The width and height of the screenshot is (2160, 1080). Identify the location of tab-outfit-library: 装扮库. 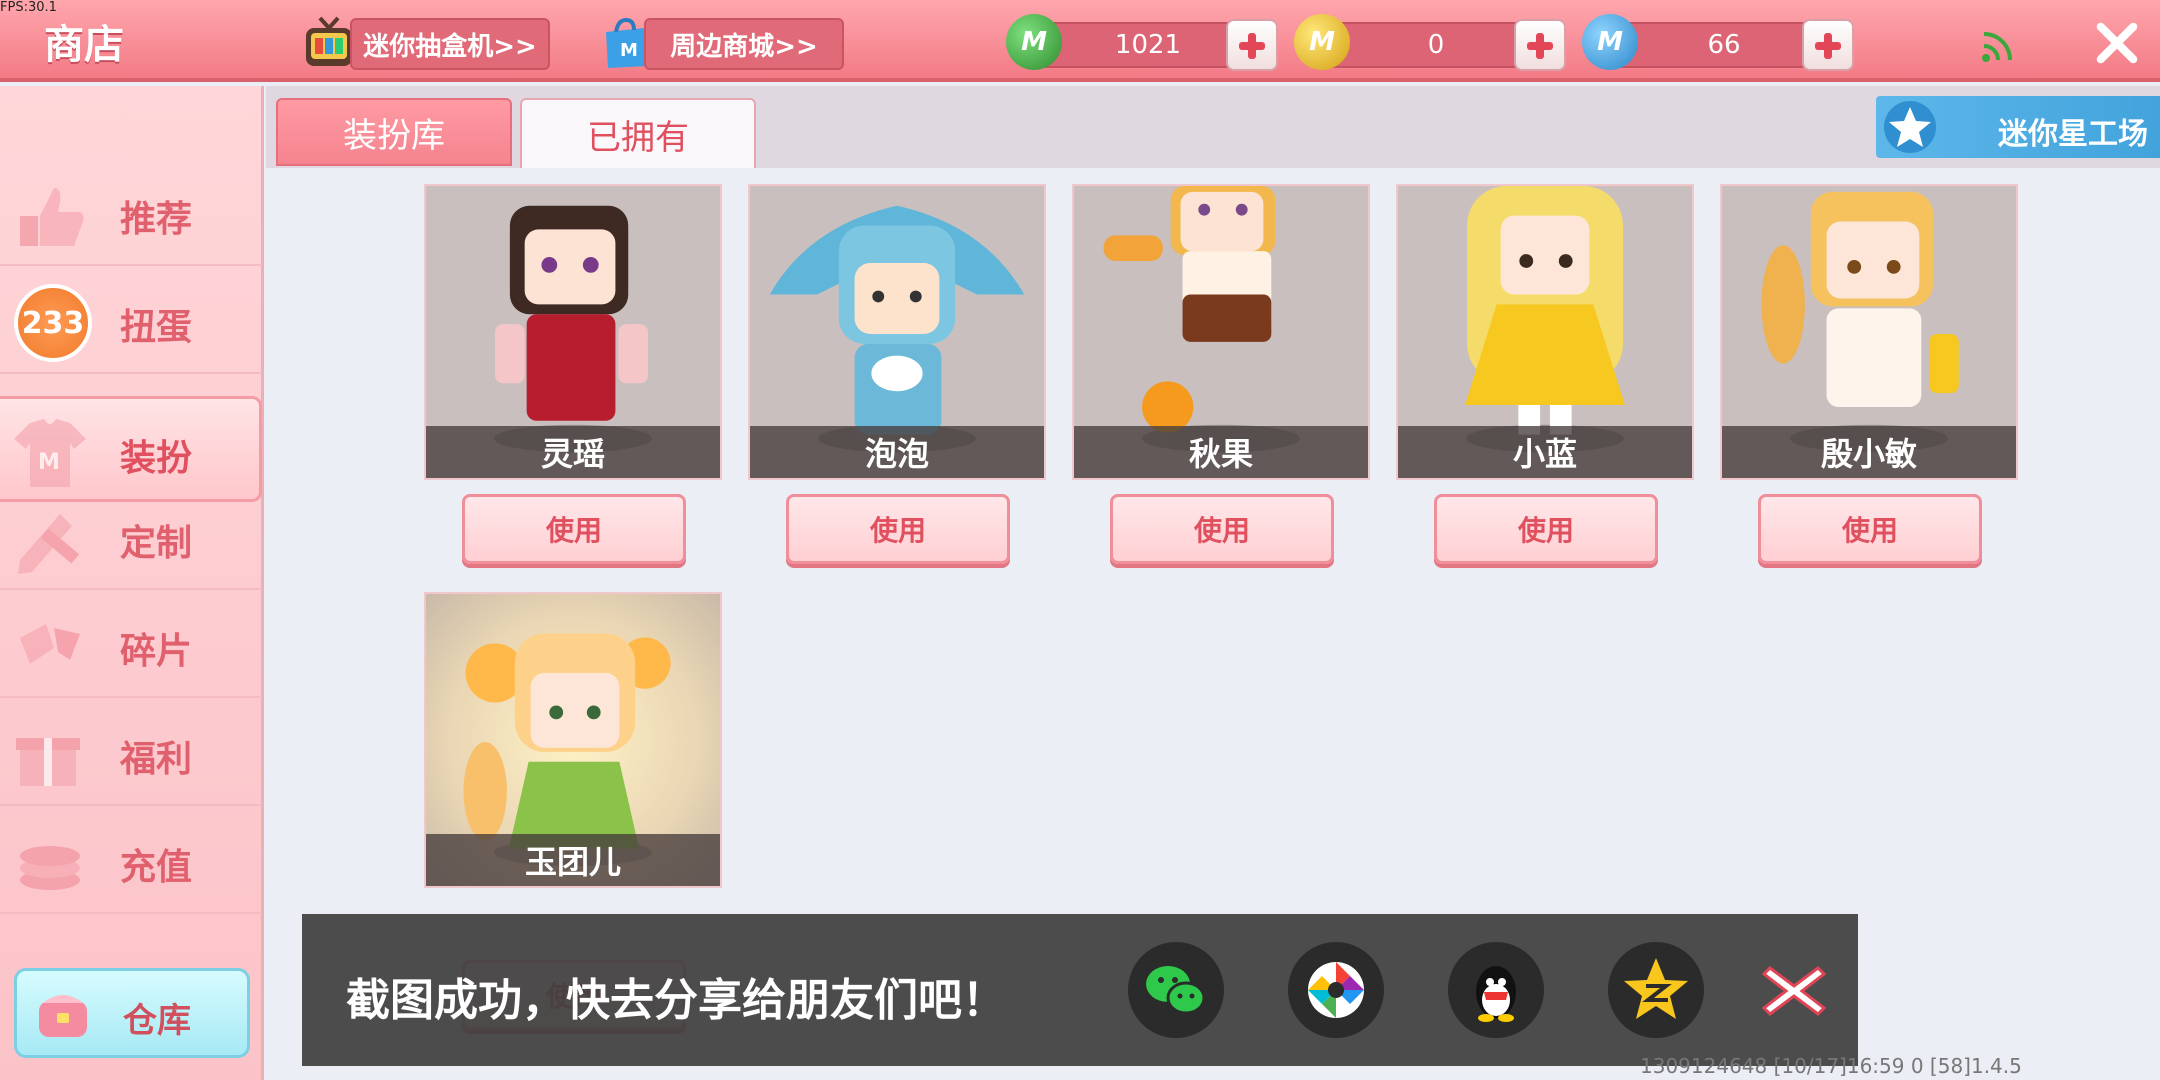
(394, 132).